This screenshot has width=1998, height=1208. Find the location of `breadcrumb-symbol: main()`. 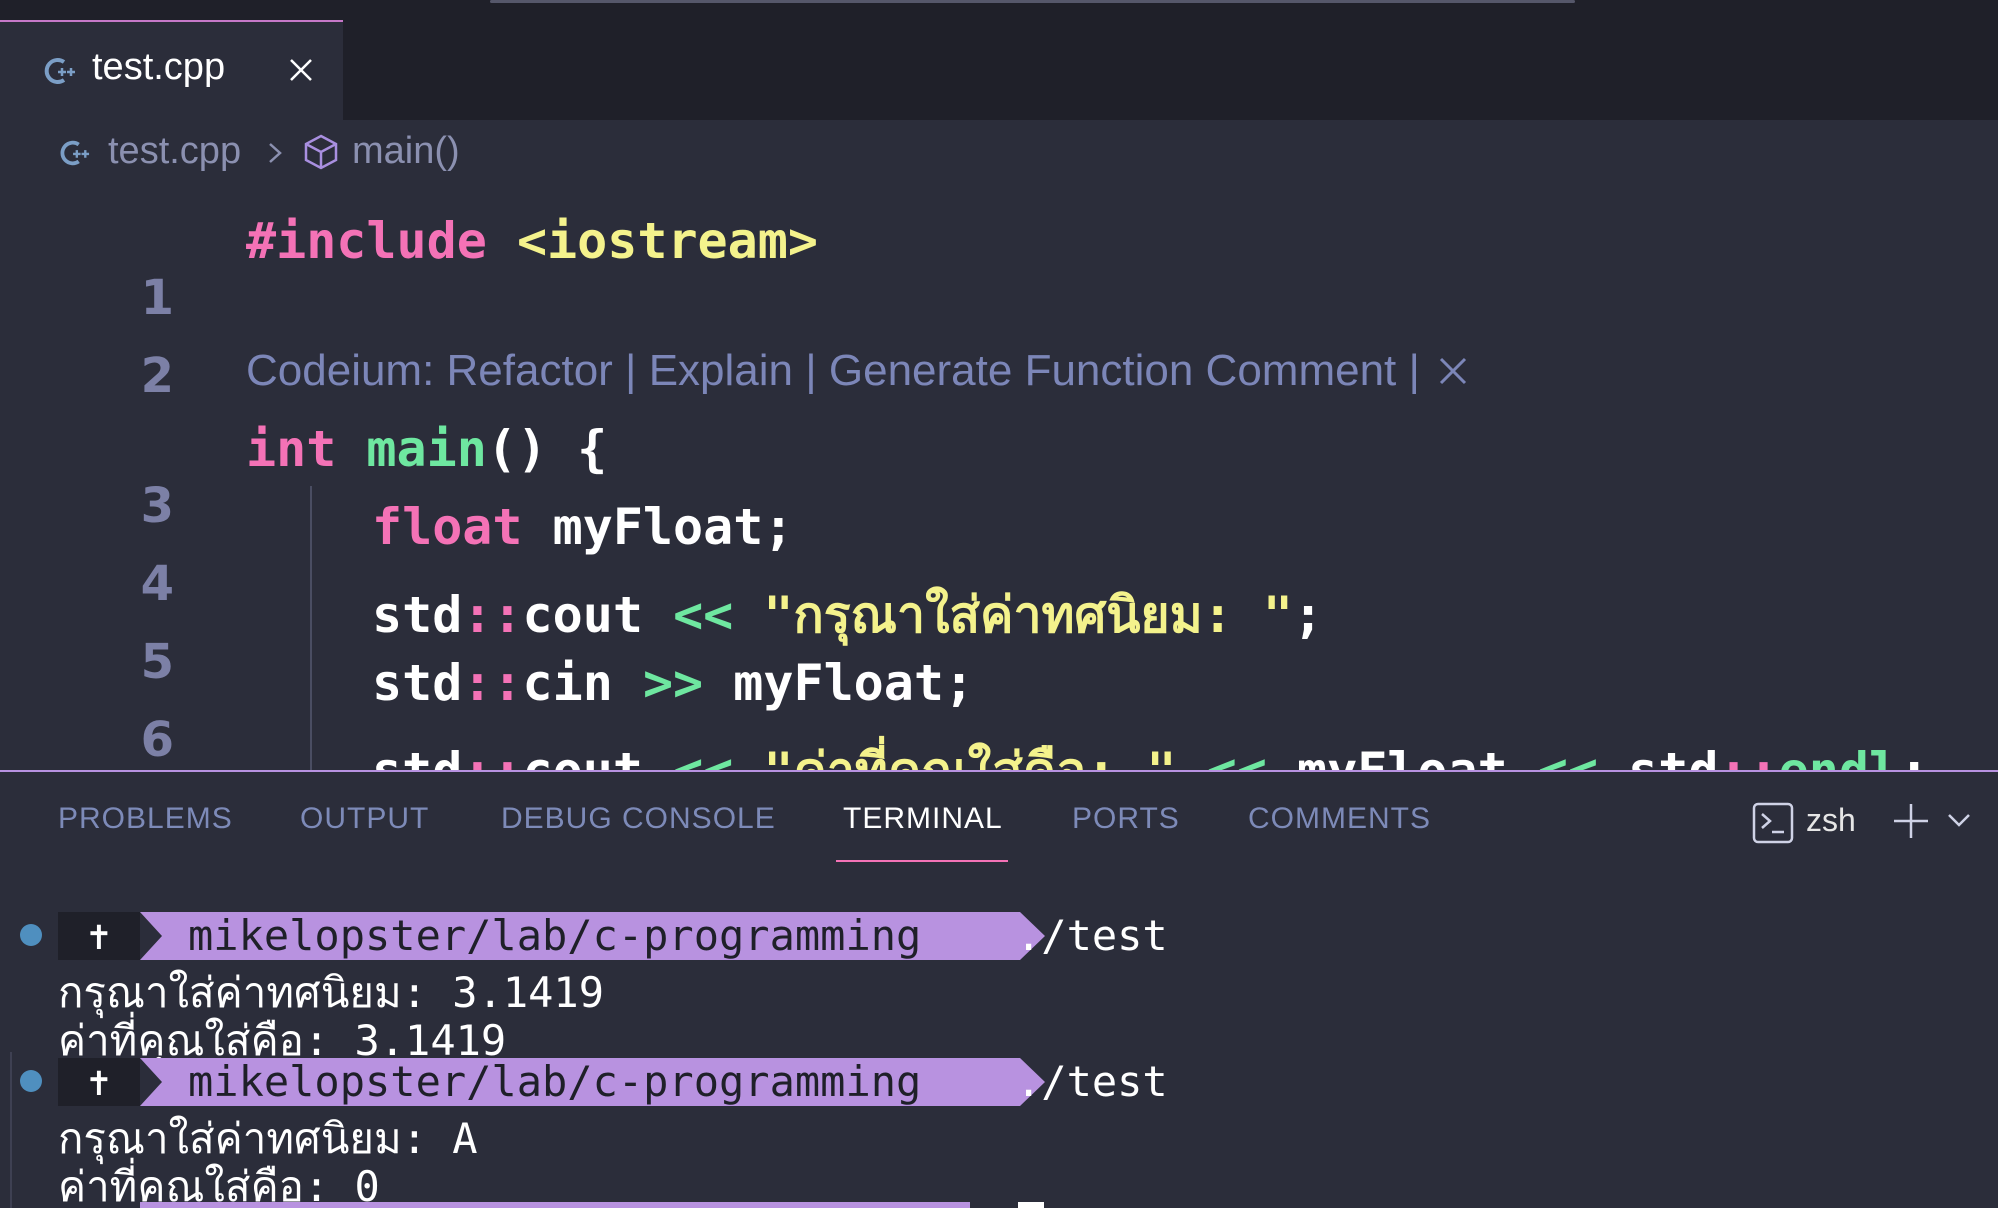

breadcrumb-symbol: main() is located at coordinates (406, 151).